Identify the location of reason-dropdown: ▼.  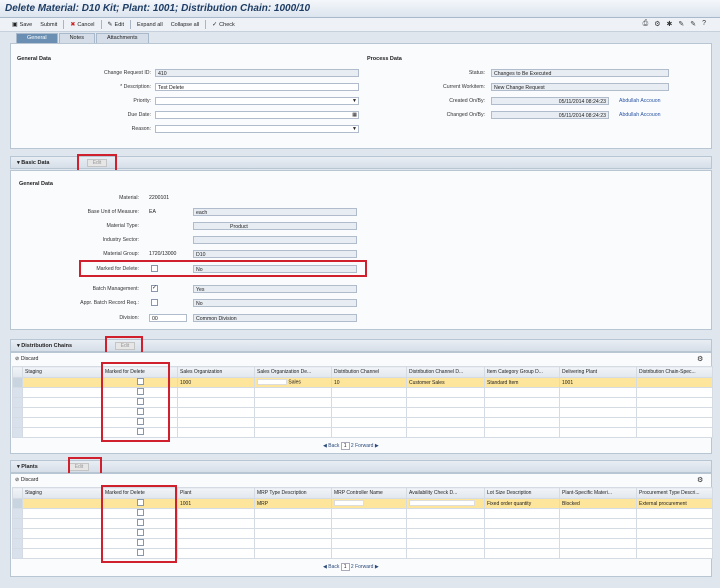
(257, 129).